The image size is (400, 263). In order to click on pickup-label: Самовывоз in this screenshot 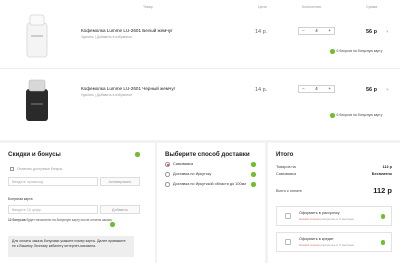, I will do `click(286, 174)`.